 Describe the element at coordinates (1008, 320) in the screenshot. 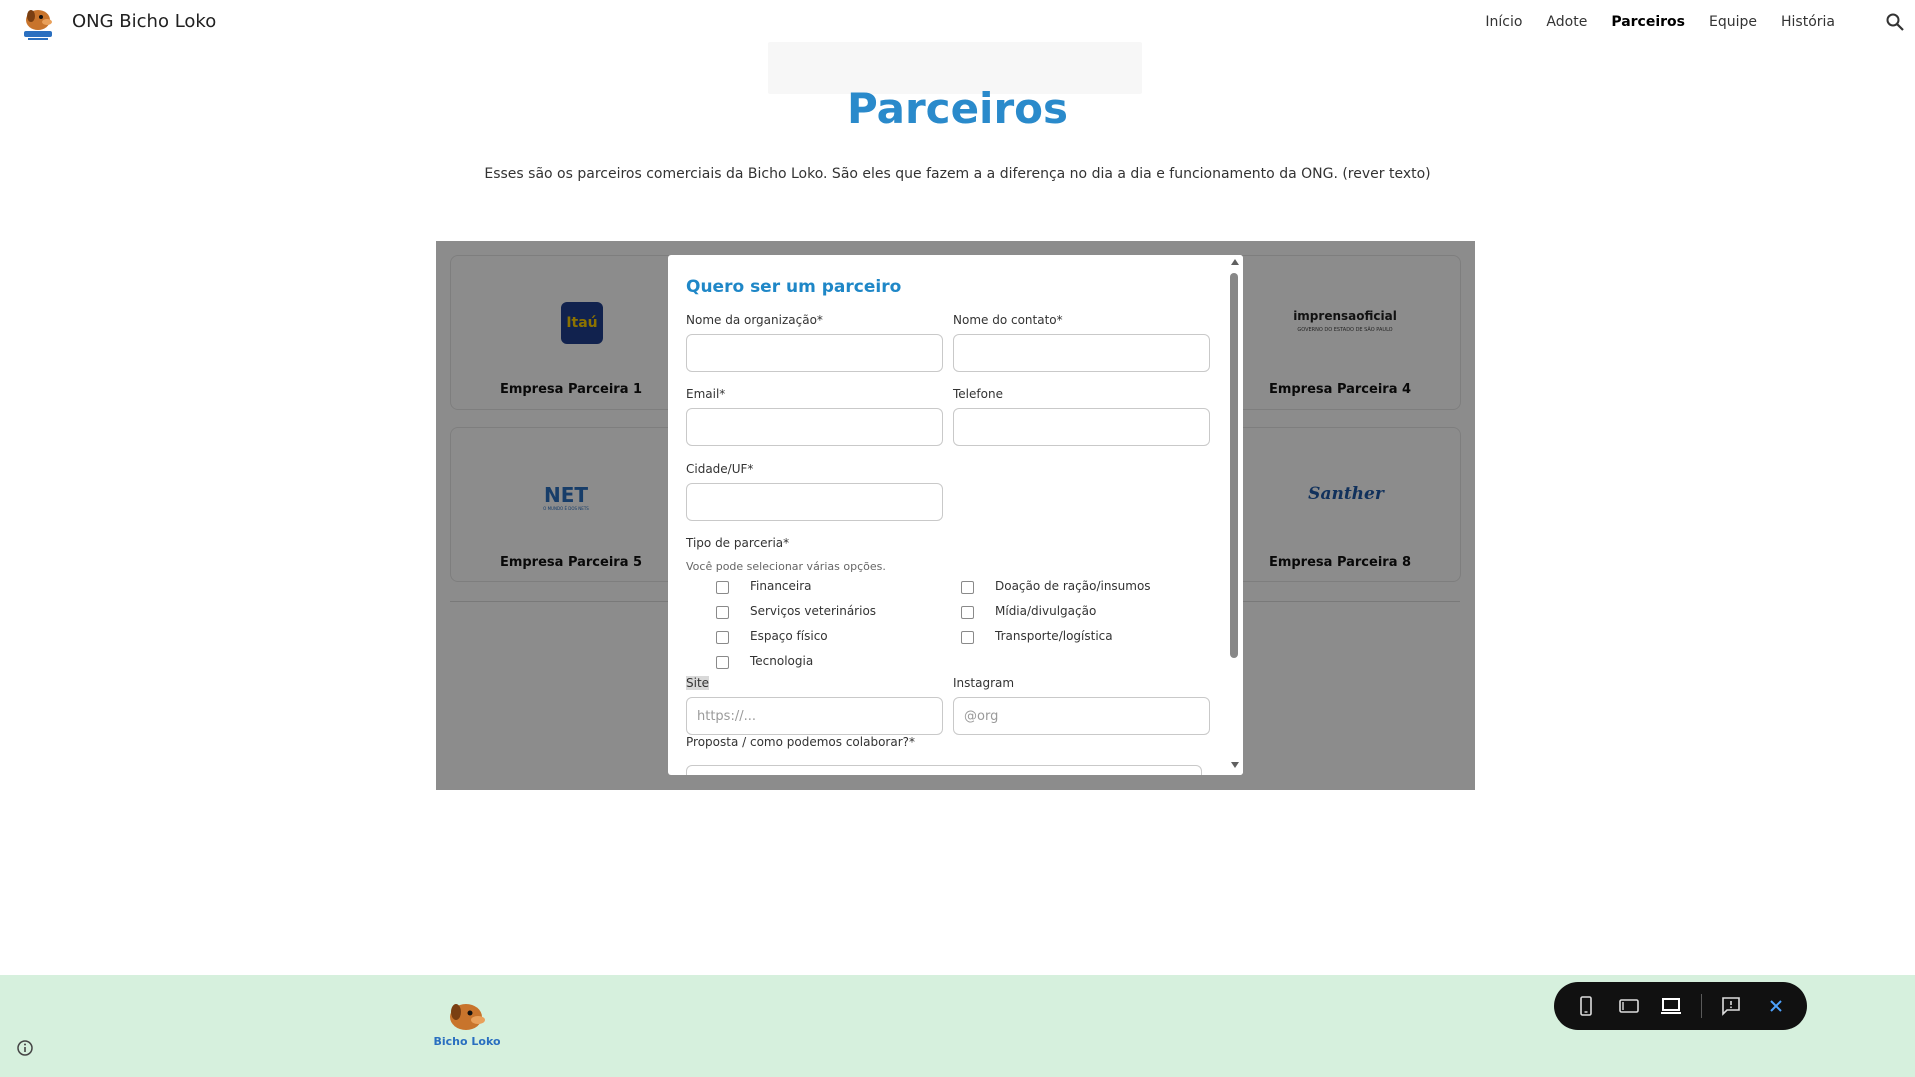

I see `contact-name-label: Nome do contato*` at that location.